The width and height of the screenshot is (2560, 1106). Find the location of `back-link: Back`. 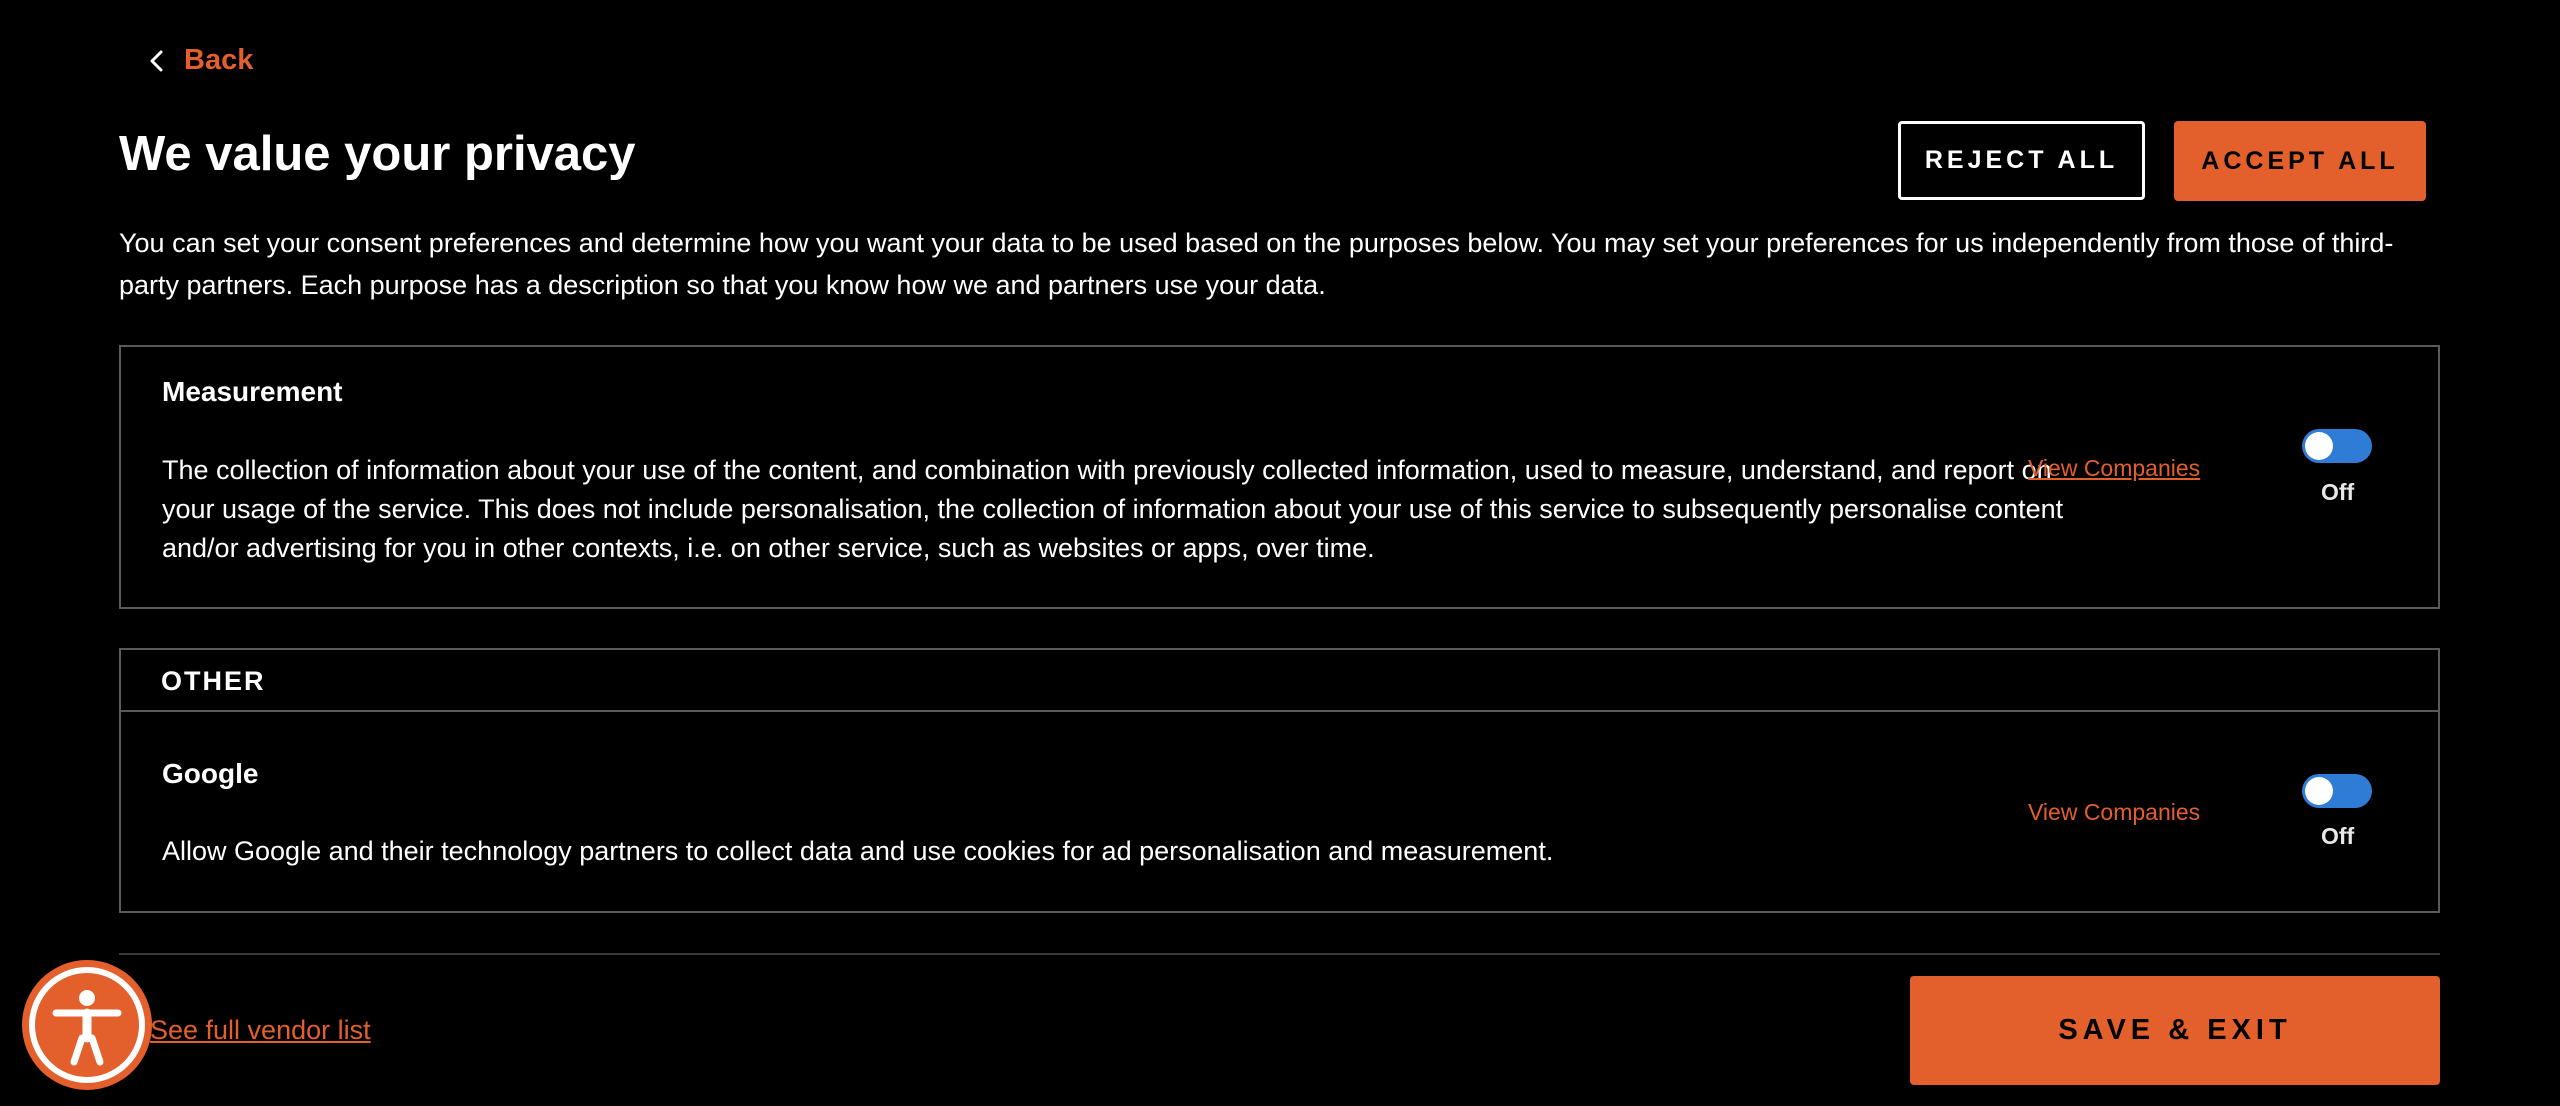

back-link: Back is located at coordinates (199, 60).